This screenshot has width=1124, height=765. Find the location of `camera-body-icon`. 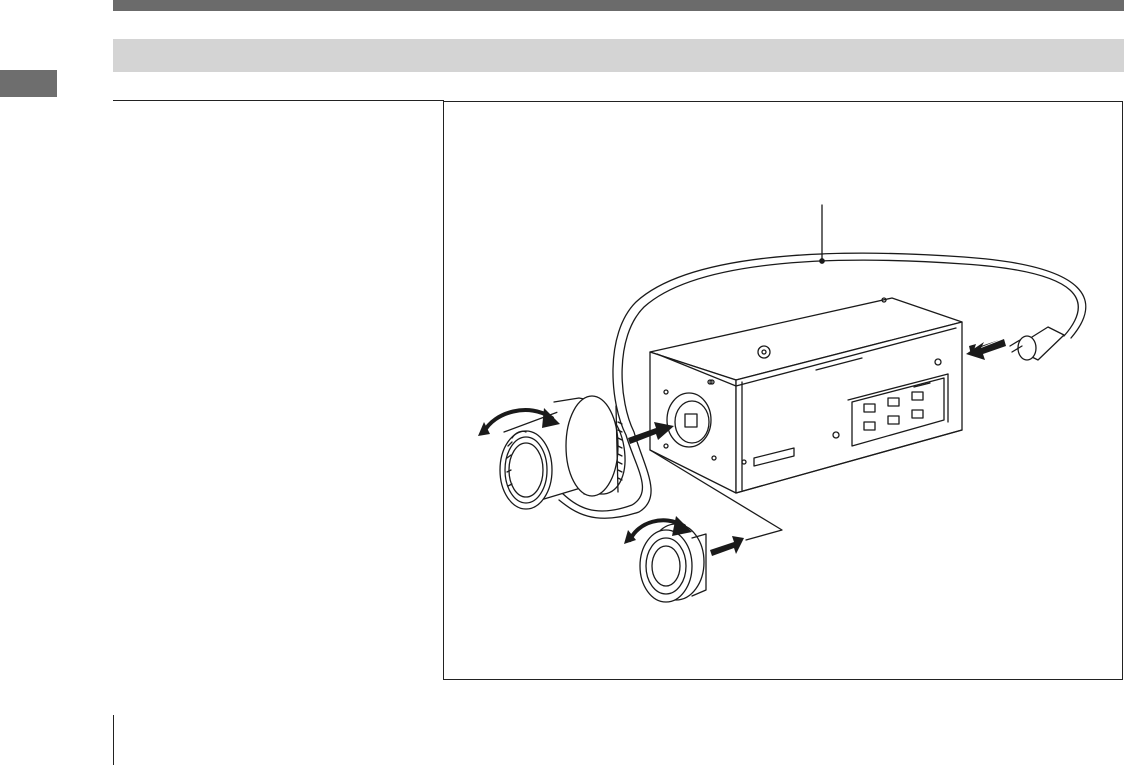

camera-body-icon is located at coordinates (806, 395).